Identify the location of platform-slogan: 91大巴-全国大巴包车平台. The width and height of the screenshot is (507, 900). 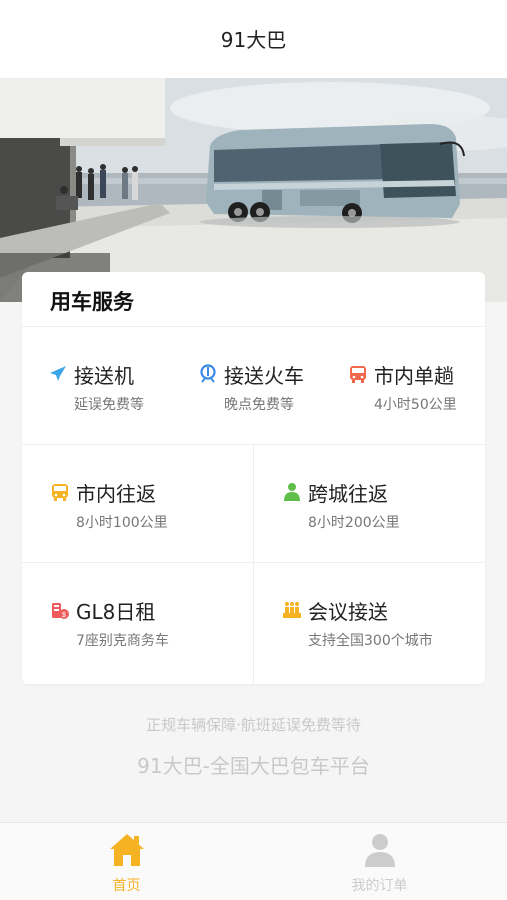
(253, 766).